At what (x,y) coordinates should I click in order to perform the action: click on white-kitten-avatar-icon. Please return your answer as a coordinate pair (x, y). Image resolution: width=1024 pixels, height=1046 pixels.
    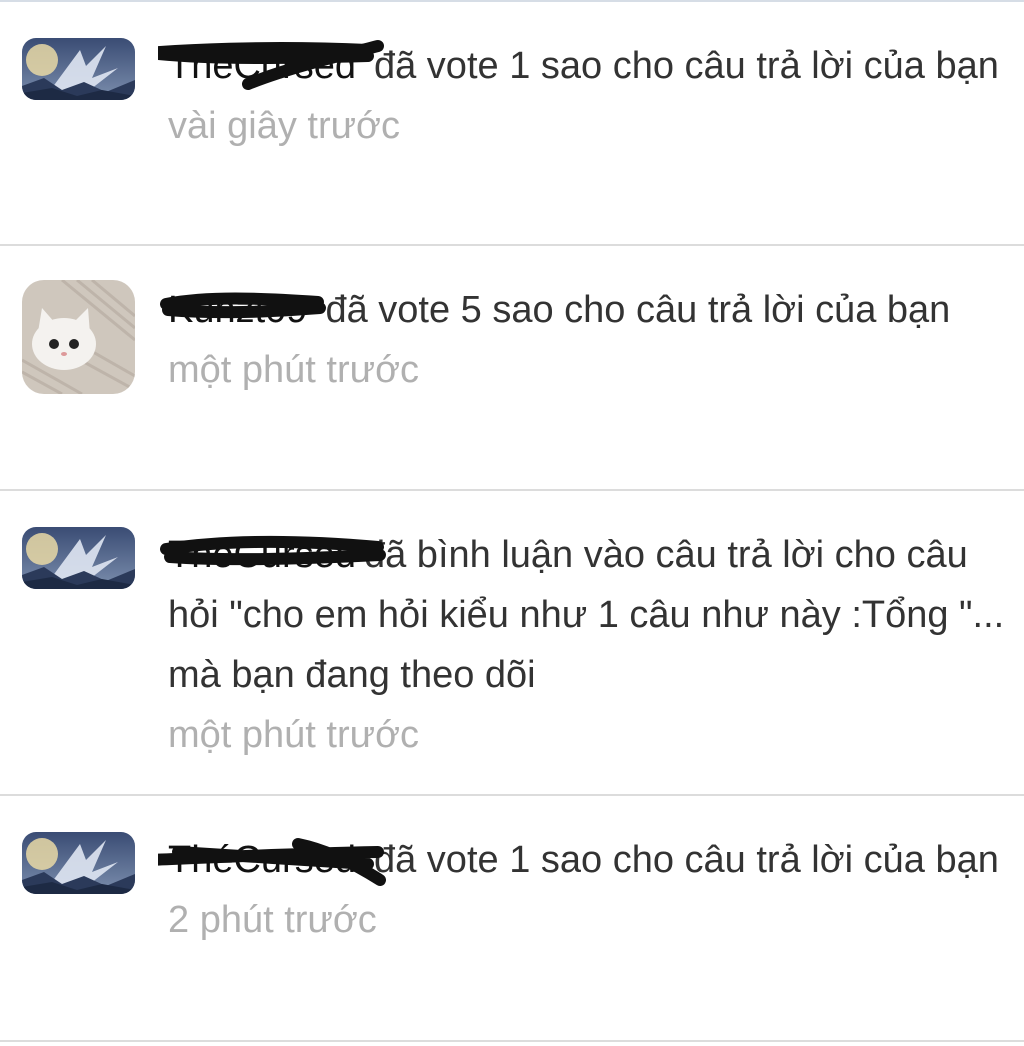
    Looking at the image, I should click on (78, 337).